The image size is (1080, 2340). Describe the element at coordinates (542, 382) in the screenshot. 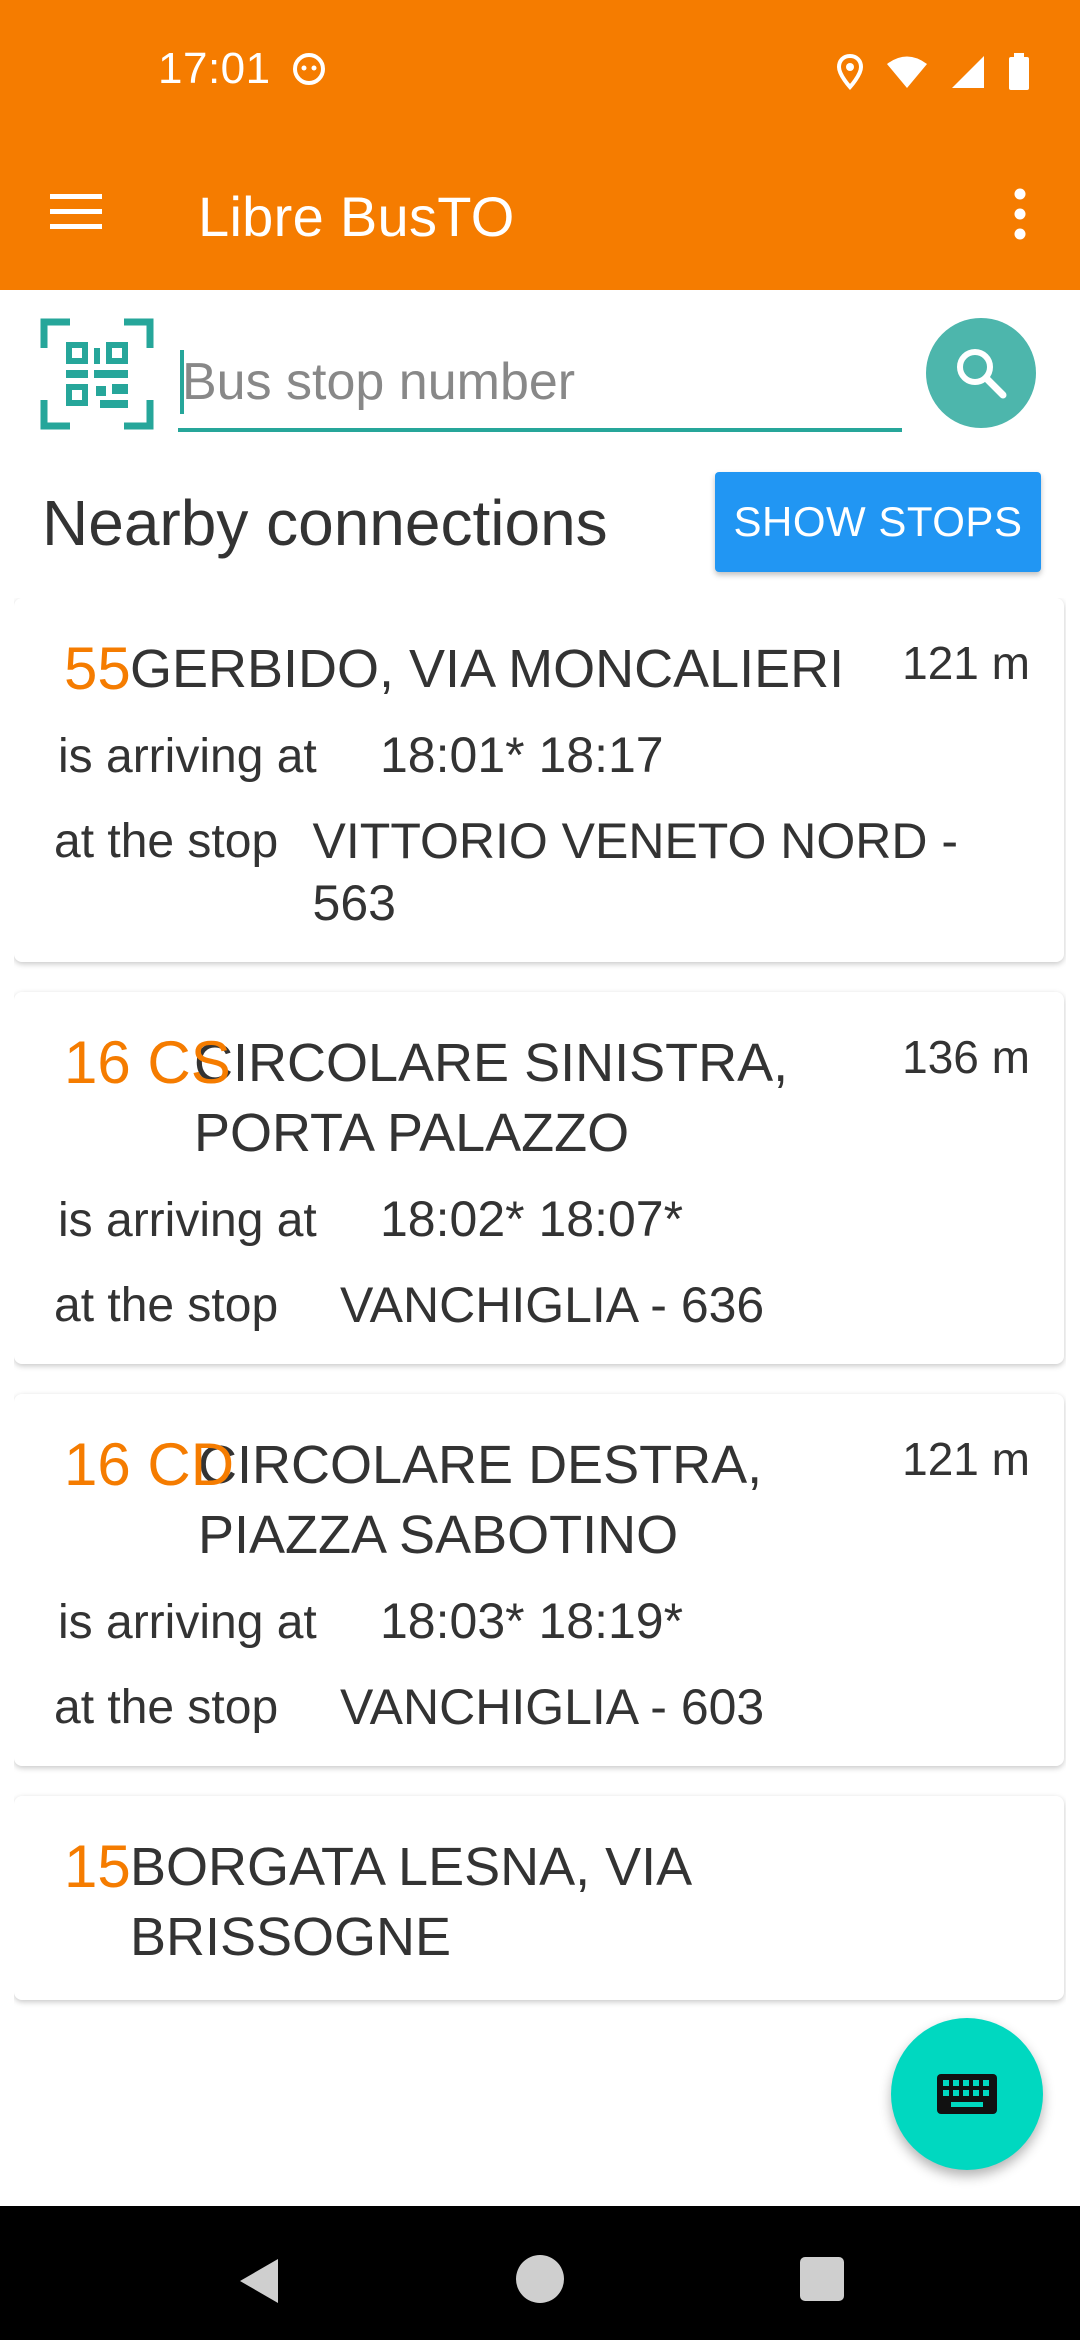

I see `bus-stop-input` at that location.